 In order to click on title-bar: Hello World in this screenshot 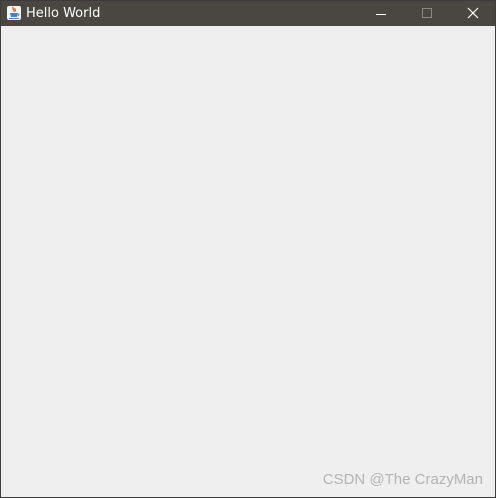, I will do `click(248, 13)`.